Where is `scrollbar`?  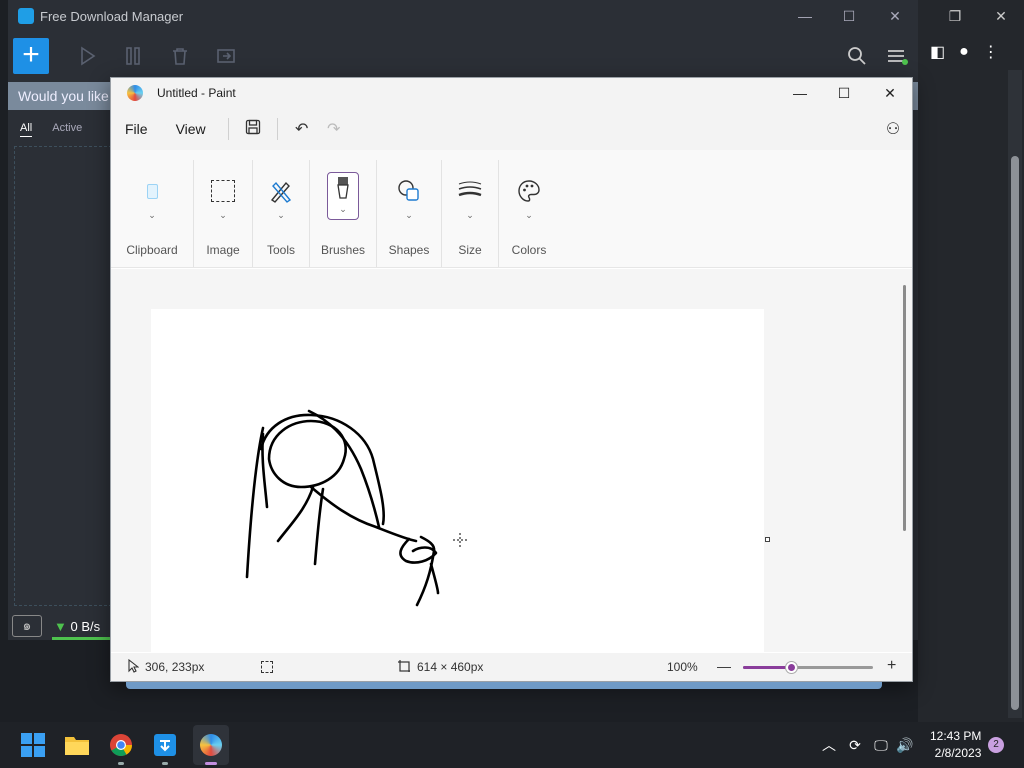
scrollbar is located at coordinates (1015, 394).